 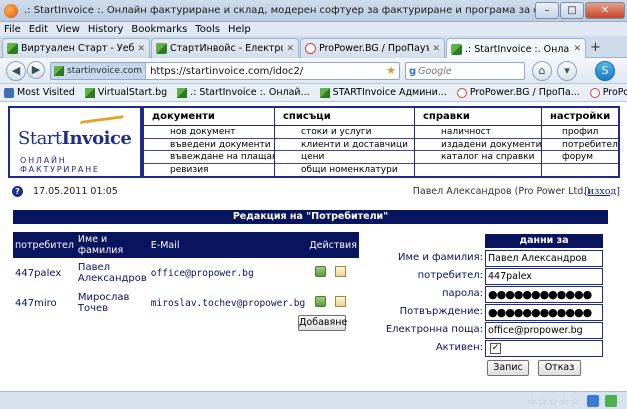 I want to click on maximize-button: □, so click(x=572, y=10).